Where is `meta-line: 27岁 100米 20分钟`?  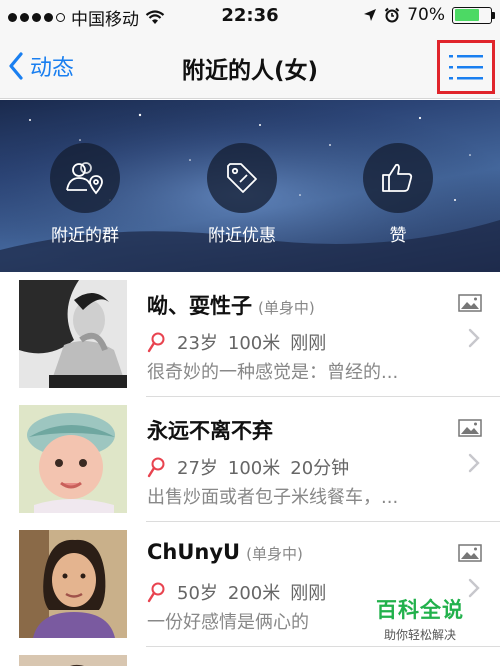
meta-line: 27岁 100米 20分钟 is located at coordinates (248, 467).